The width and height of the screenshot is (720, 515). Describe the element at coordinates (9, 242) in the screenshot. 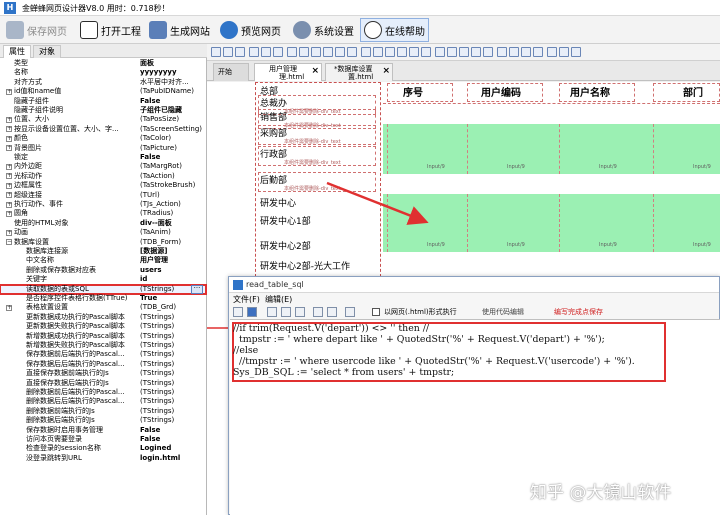

I see `collapse-icon: −` at that location.